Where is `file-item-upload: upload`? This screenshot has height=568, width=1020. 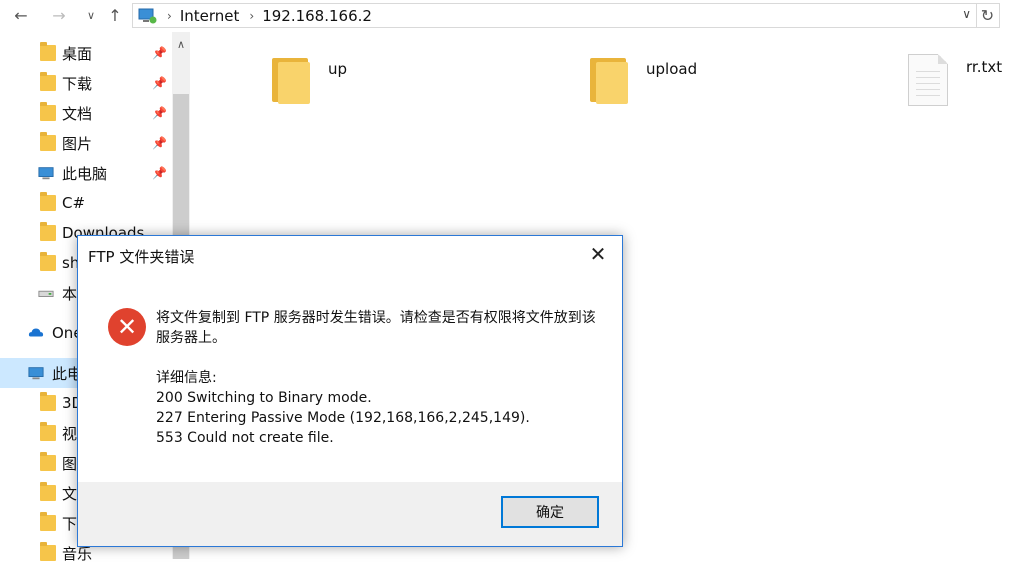 file-item-upload: upload is located at coordinates (643, 80).